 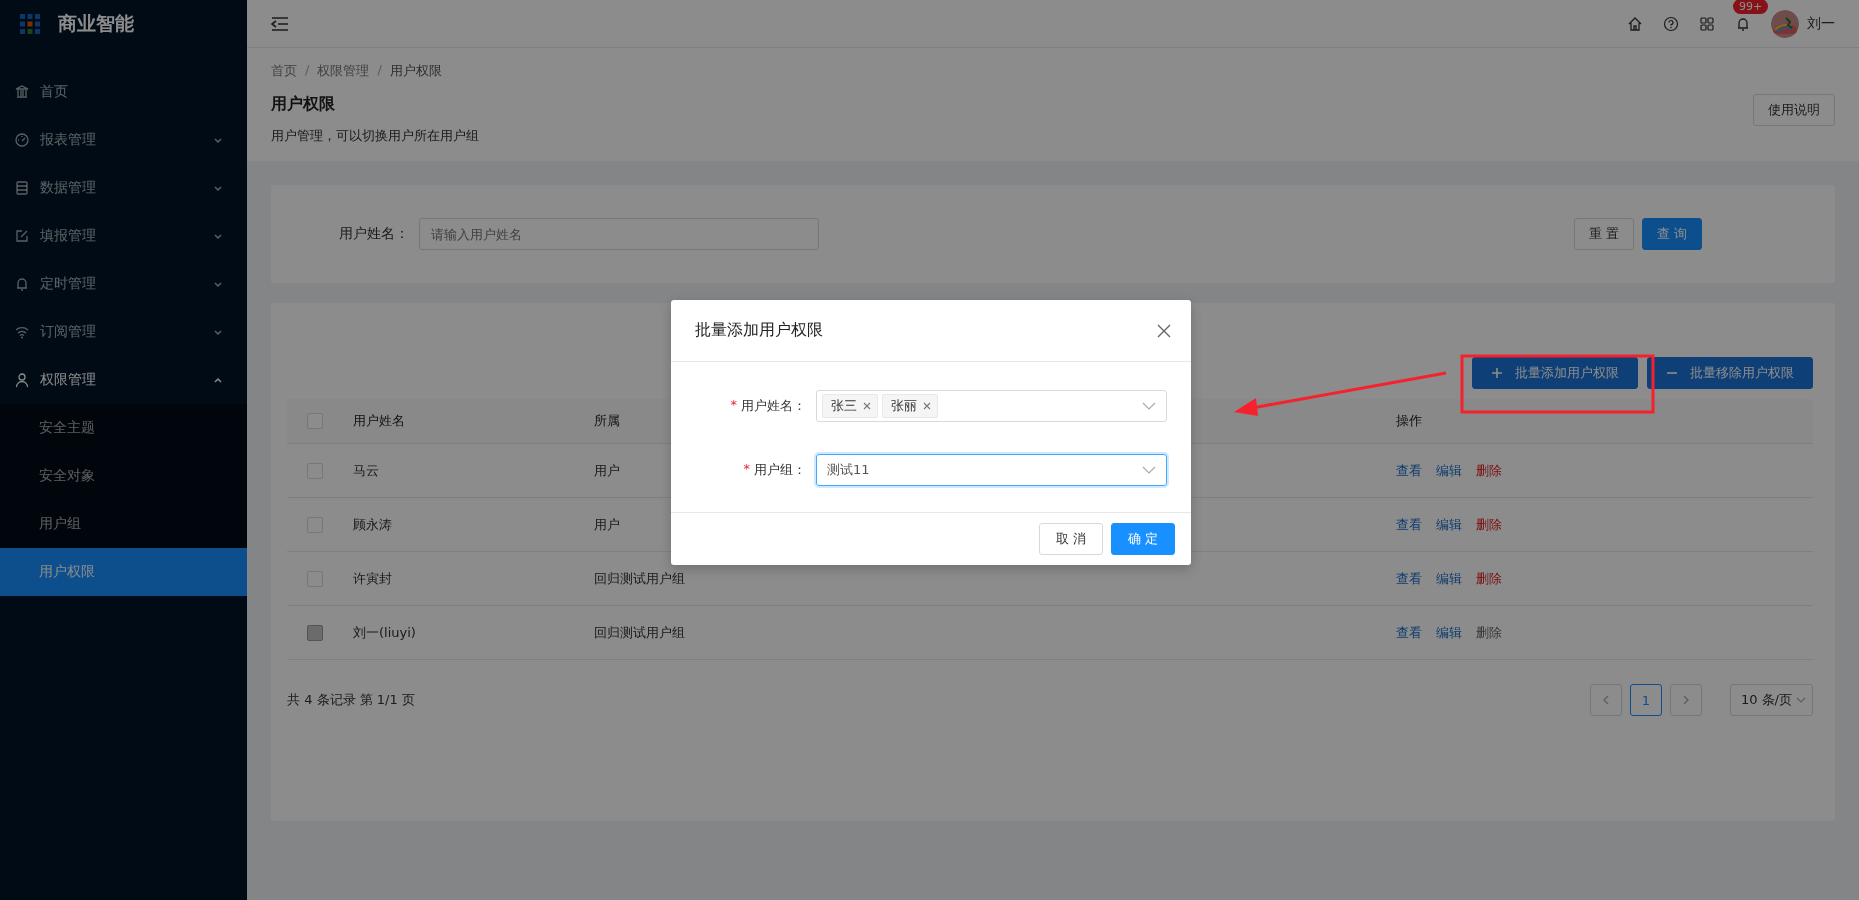 I want to click on batch-add-button: 批量添加用户权限, so click(x=1555, y=373).